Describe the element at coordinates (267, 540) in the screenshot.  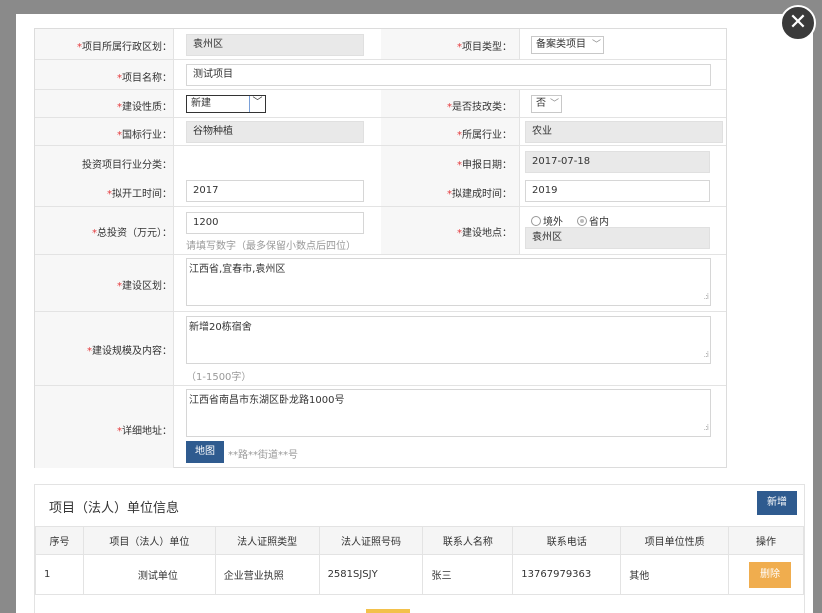
I see `col-cert-type: 法人证照类型` at that location.